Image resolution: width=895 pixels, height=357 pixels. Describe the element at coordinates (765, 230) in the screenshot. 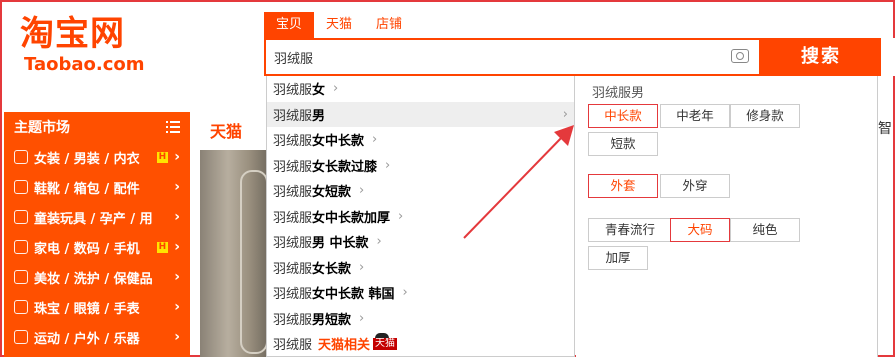

I see `attribute-chip: 纯色` at that location.